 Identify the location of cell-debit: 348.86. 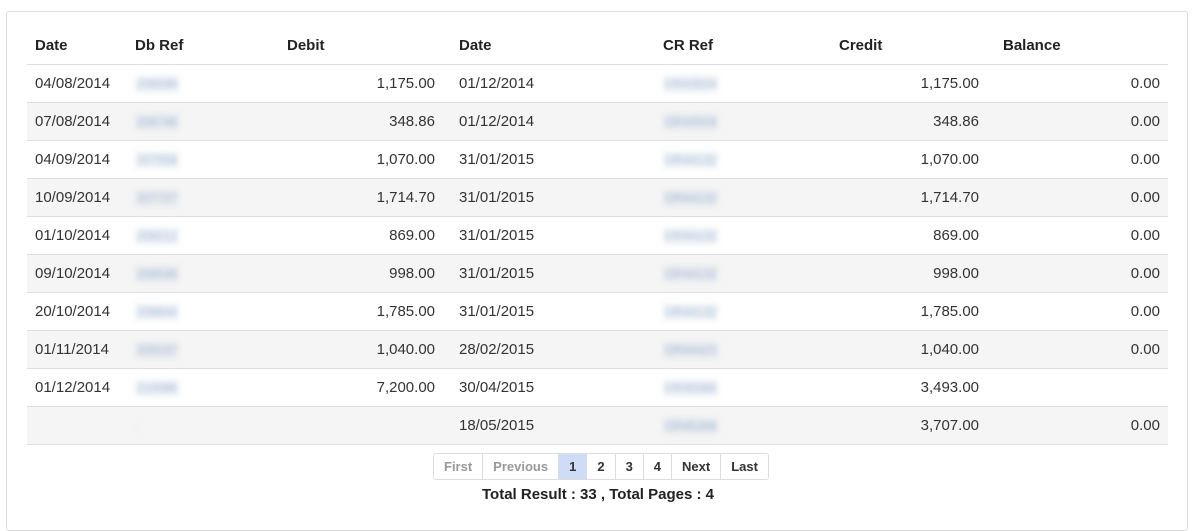
(345, 121).